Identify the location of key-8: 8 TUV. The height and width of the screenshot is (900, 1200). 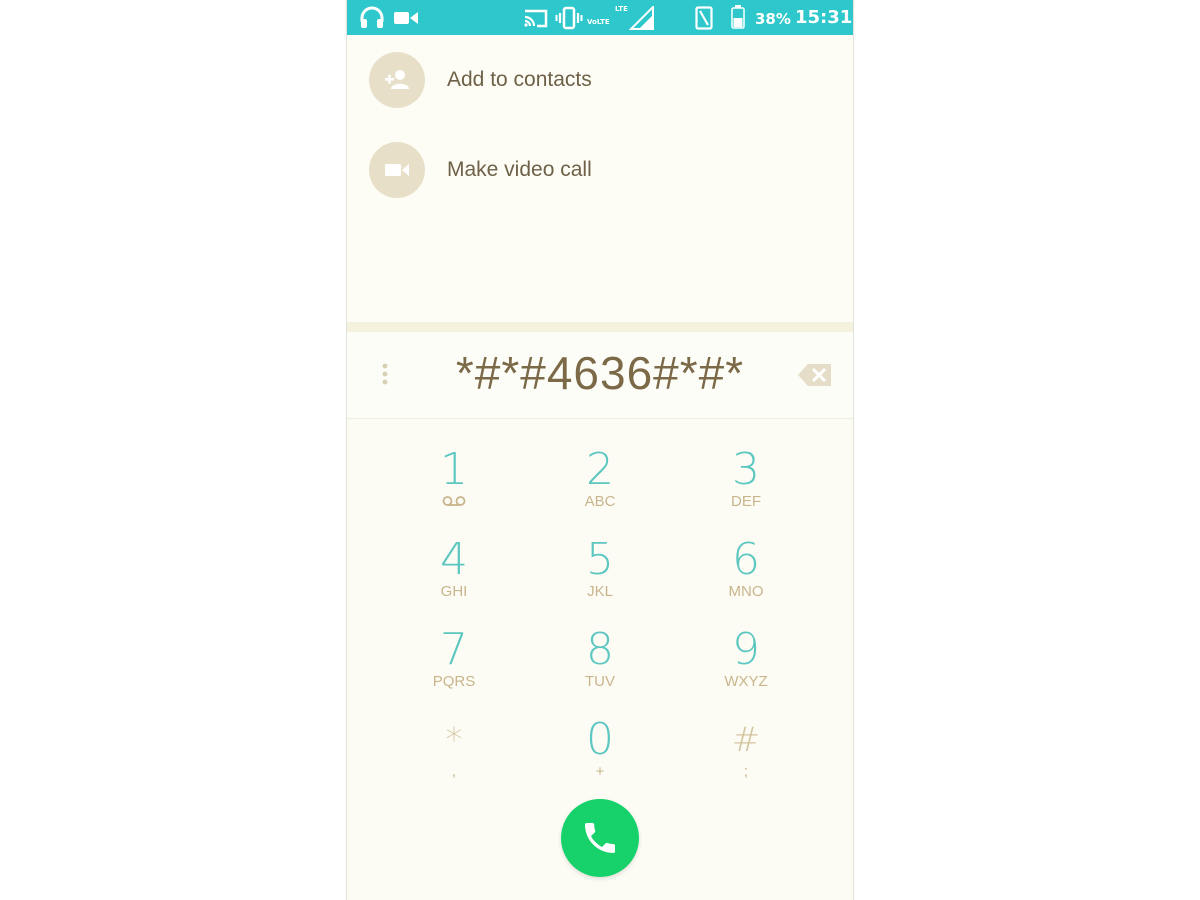
(600, 666).